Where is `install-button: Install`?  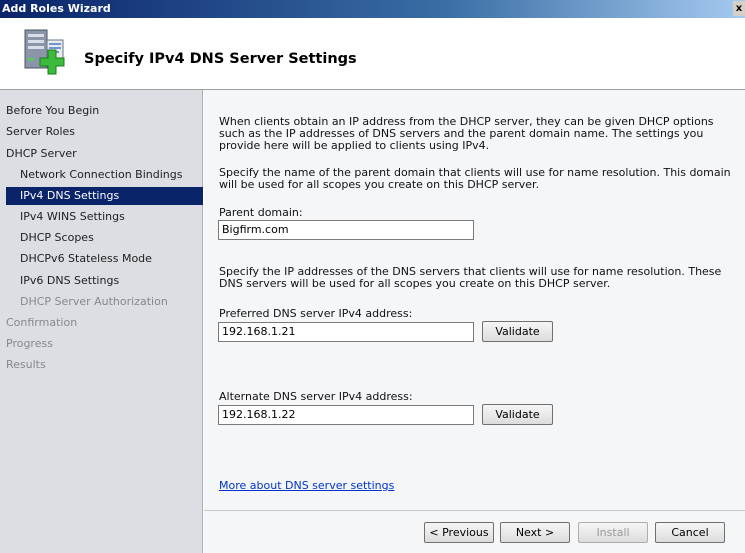
install-button: Install is located at coordinates (613, 532).